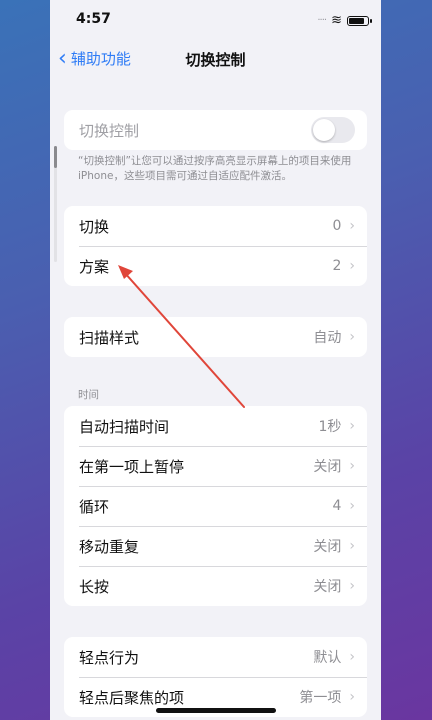  What do you see at coordinates (93, 19) in the screenshot?
I see `status-time: 4:57` at bounding box center [93, 19].